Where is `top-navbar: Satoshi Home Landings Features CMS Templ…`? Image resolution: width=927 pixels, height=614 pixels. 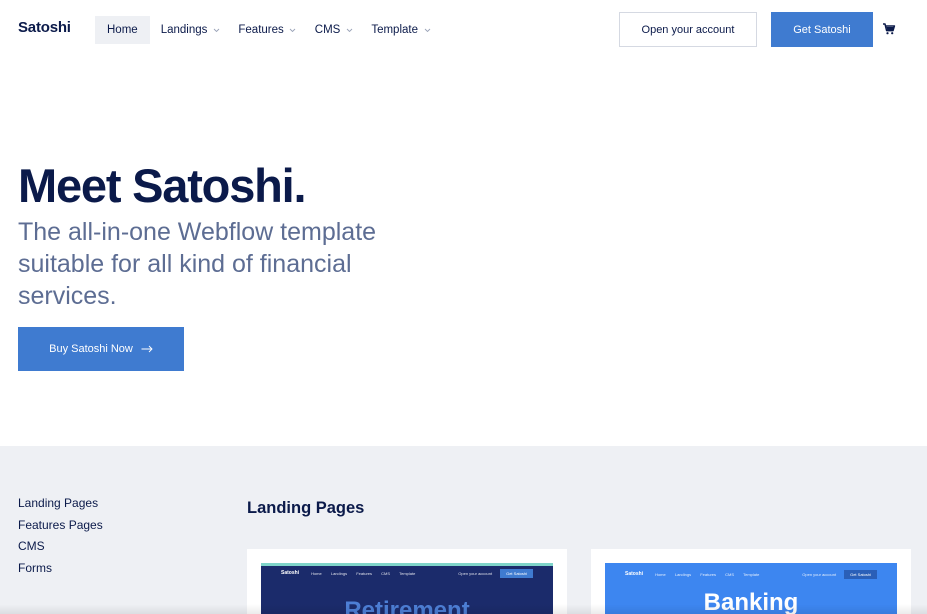
top-navbar: Satoshi Home Landings Features CMS Templ… is located at coordinates (463, 30).